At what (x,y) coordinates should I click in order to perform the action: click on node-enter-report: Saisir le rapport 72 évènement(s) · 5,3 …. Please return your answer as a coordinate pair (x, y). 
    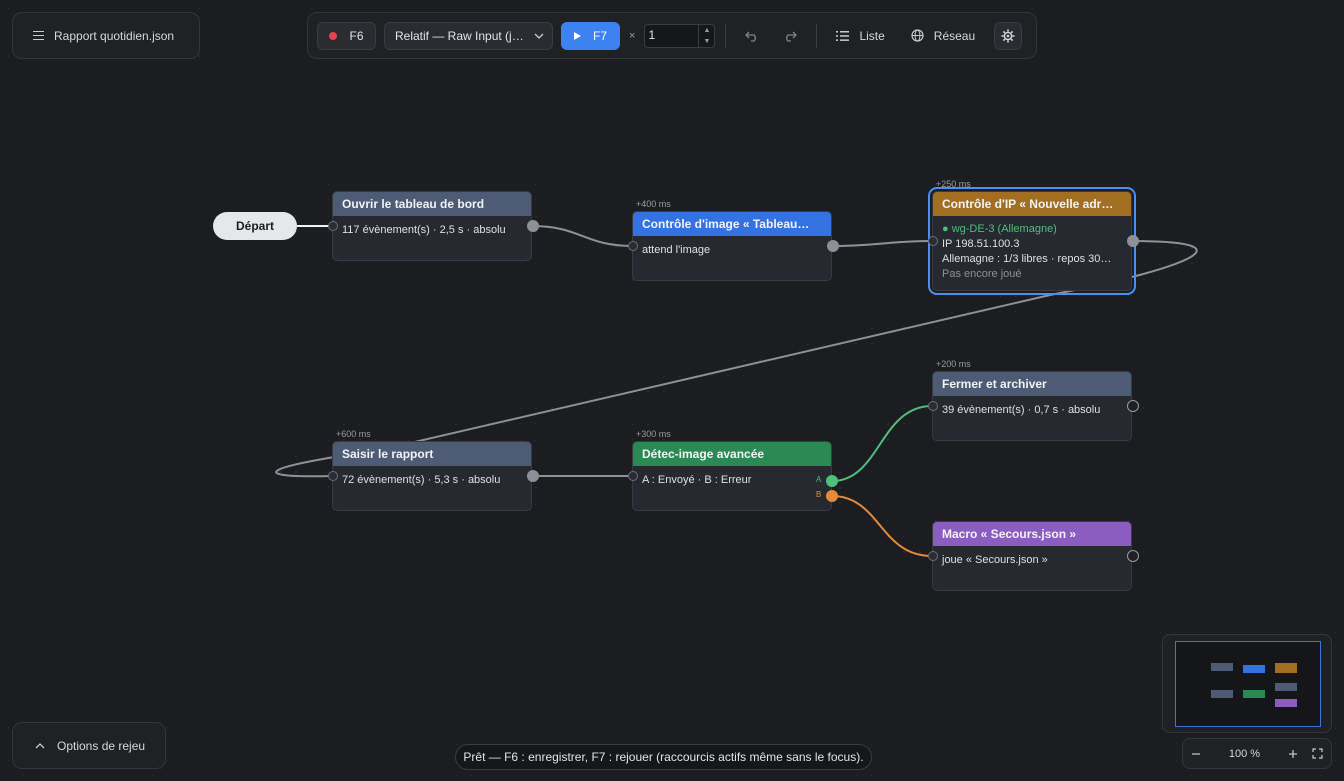
    Looking at the image, I should click on (432, 476).